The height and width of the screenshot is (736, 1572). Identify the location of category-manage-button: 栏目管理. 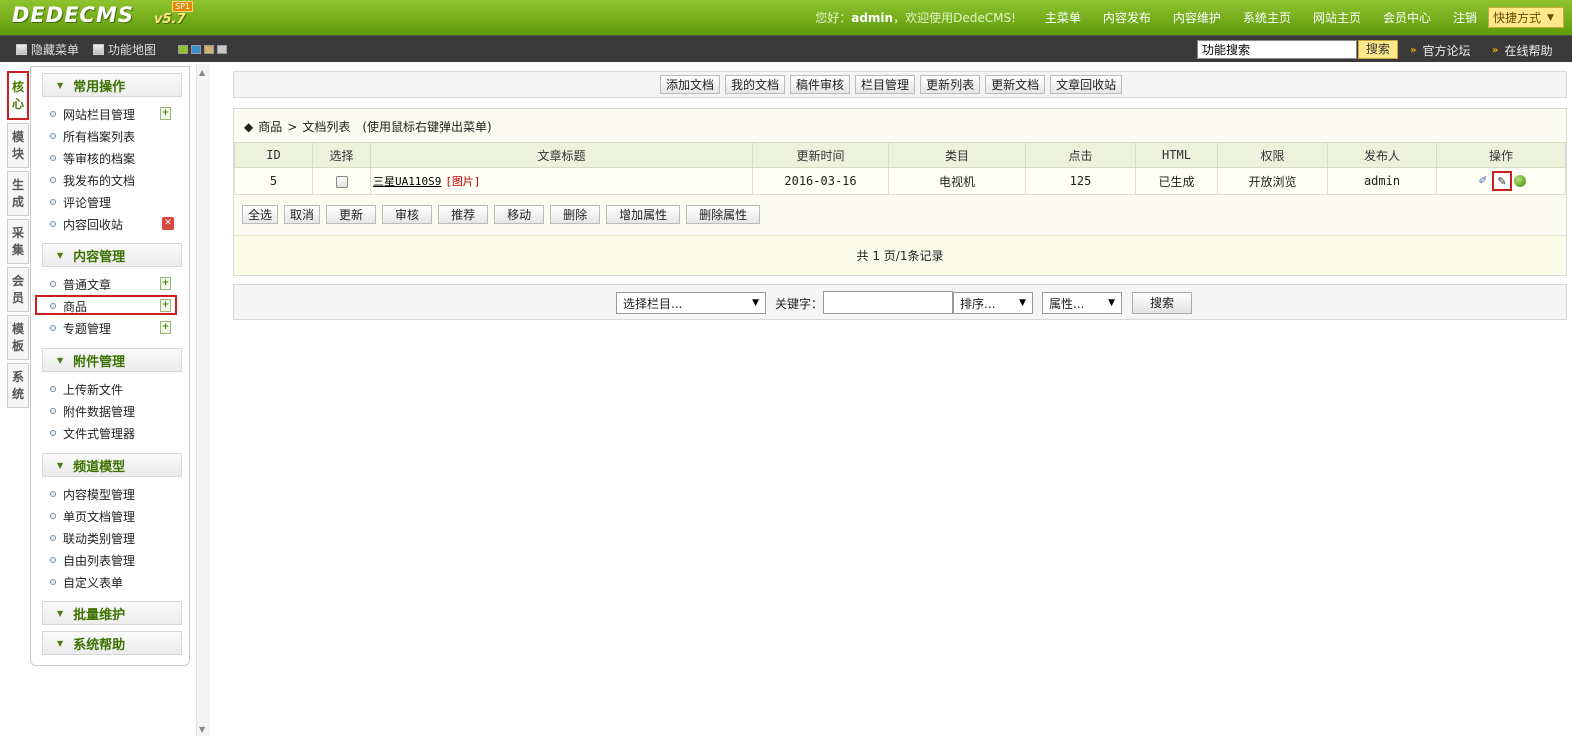
(885, 84).